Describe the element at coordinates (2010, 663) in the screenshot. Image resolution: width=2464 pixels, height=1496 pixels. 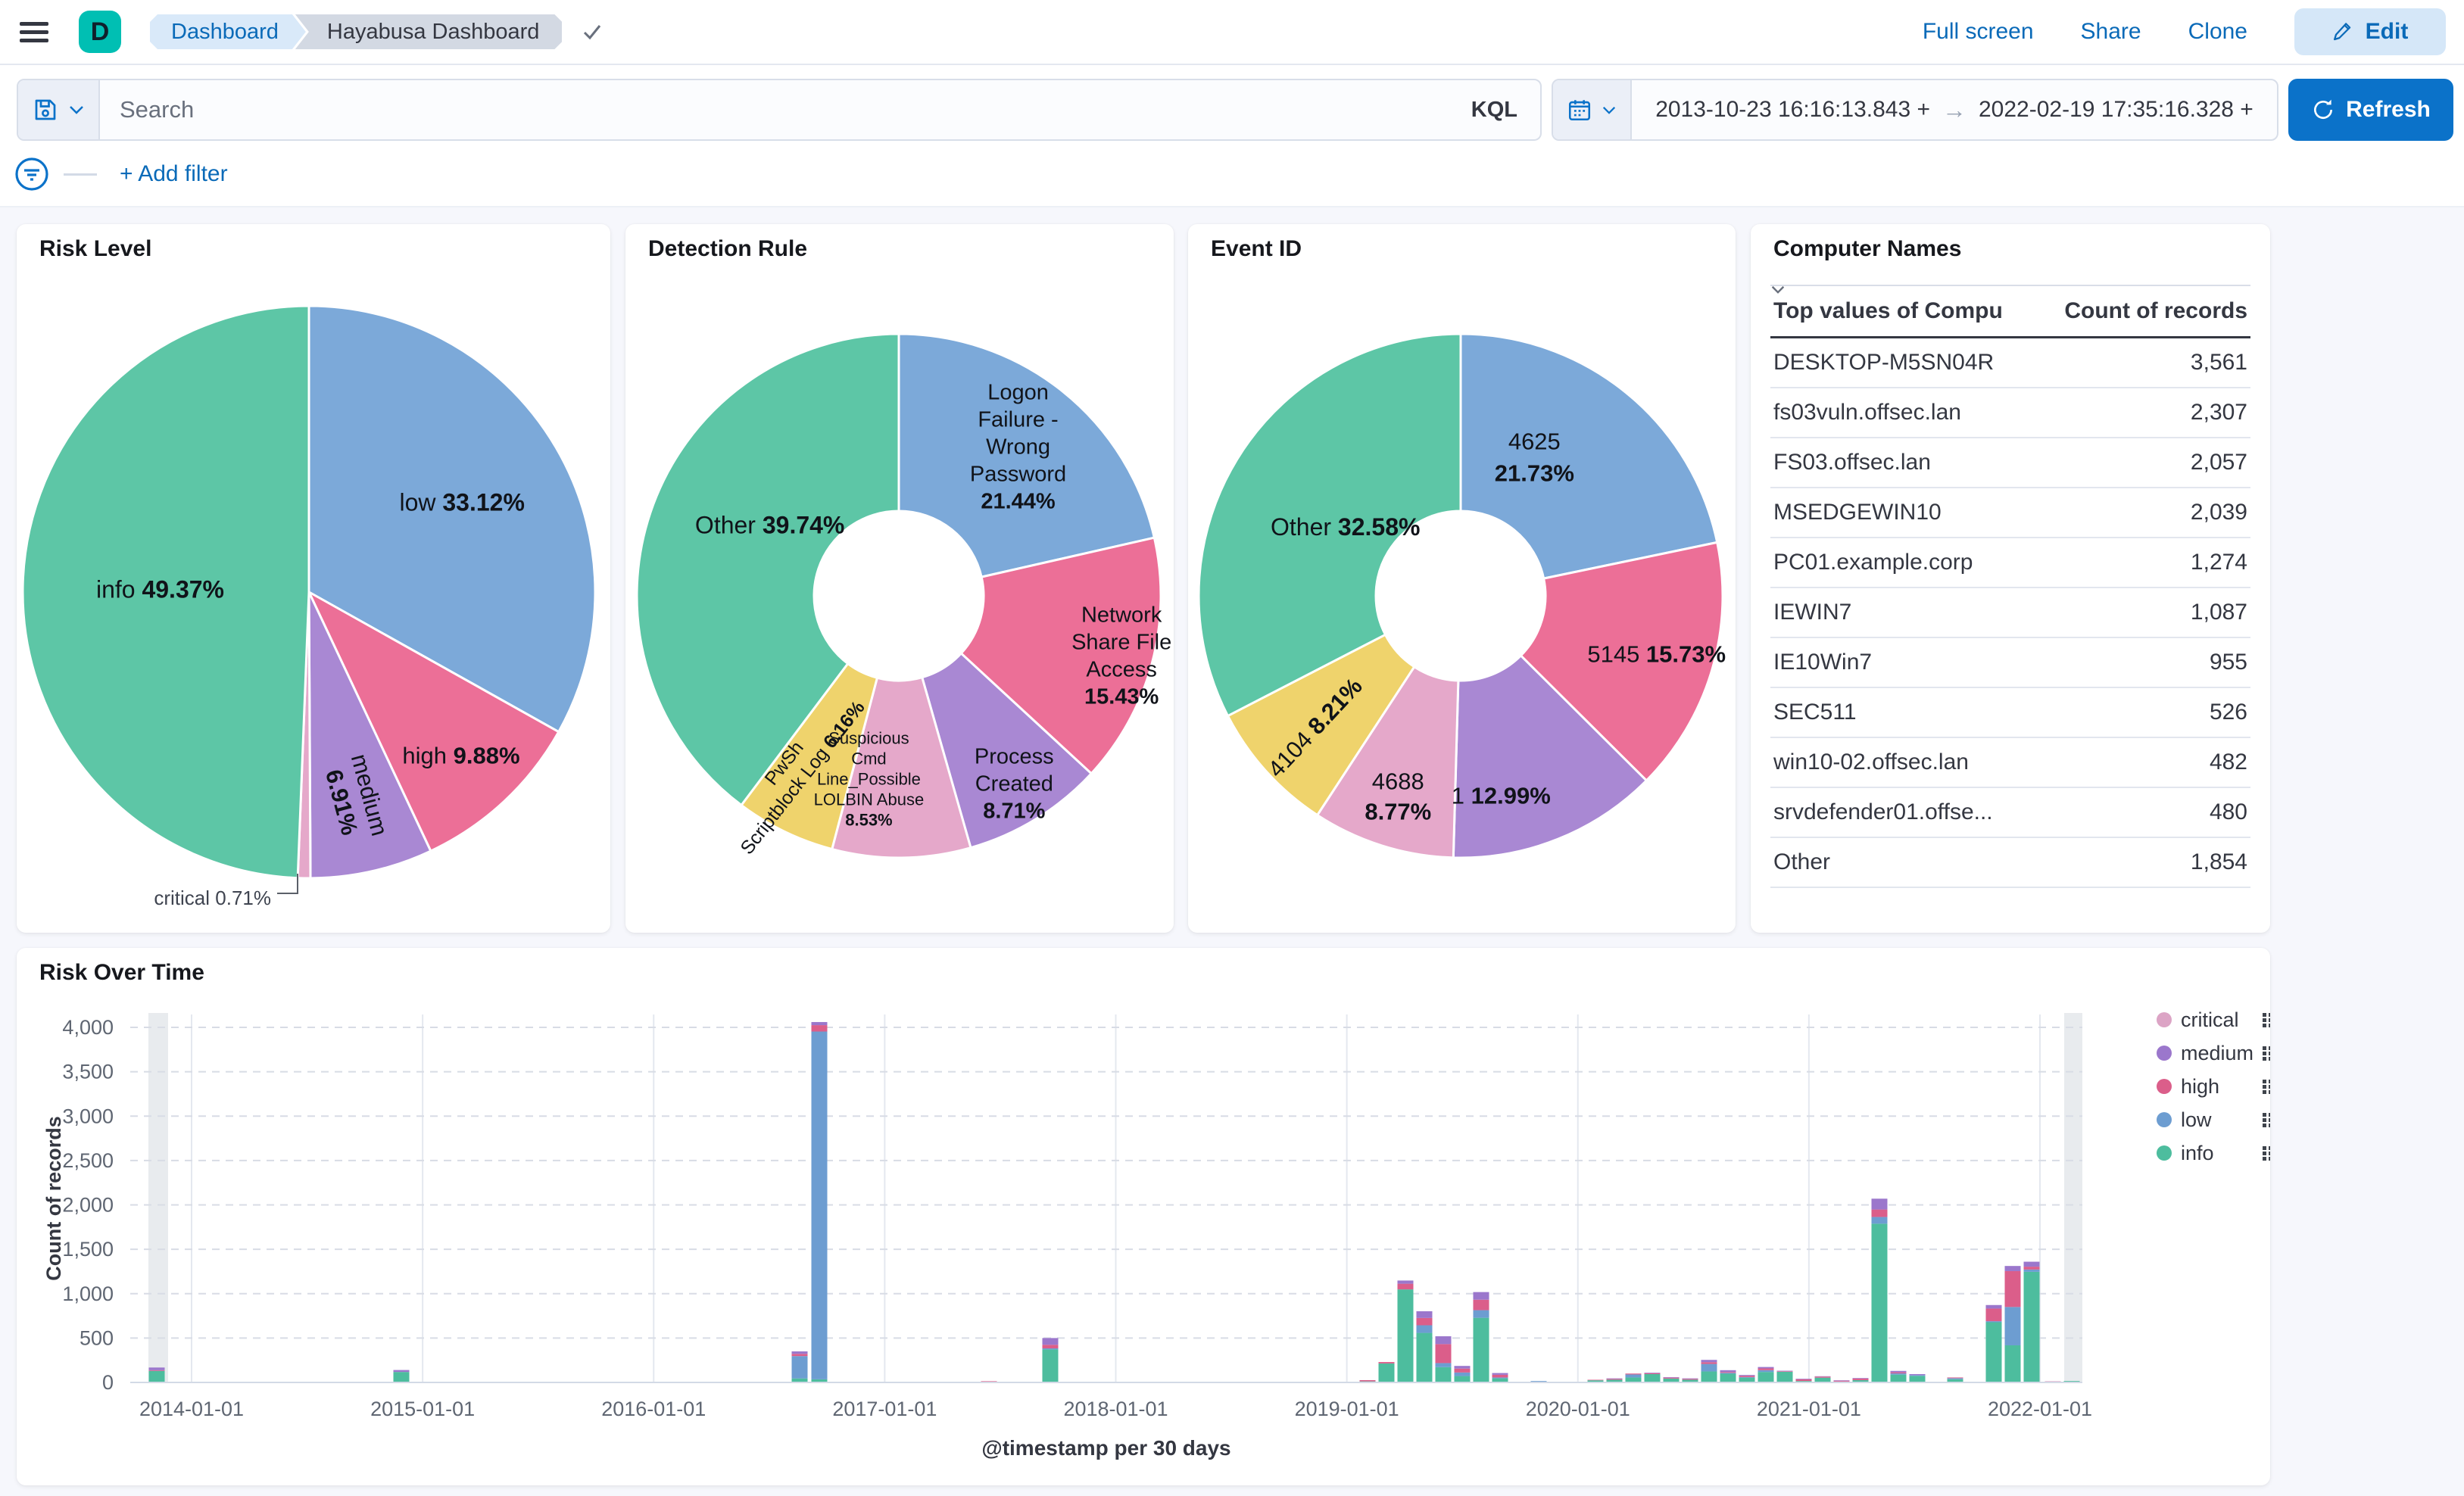
I see `table-row: IE10Win7 955` at that location.